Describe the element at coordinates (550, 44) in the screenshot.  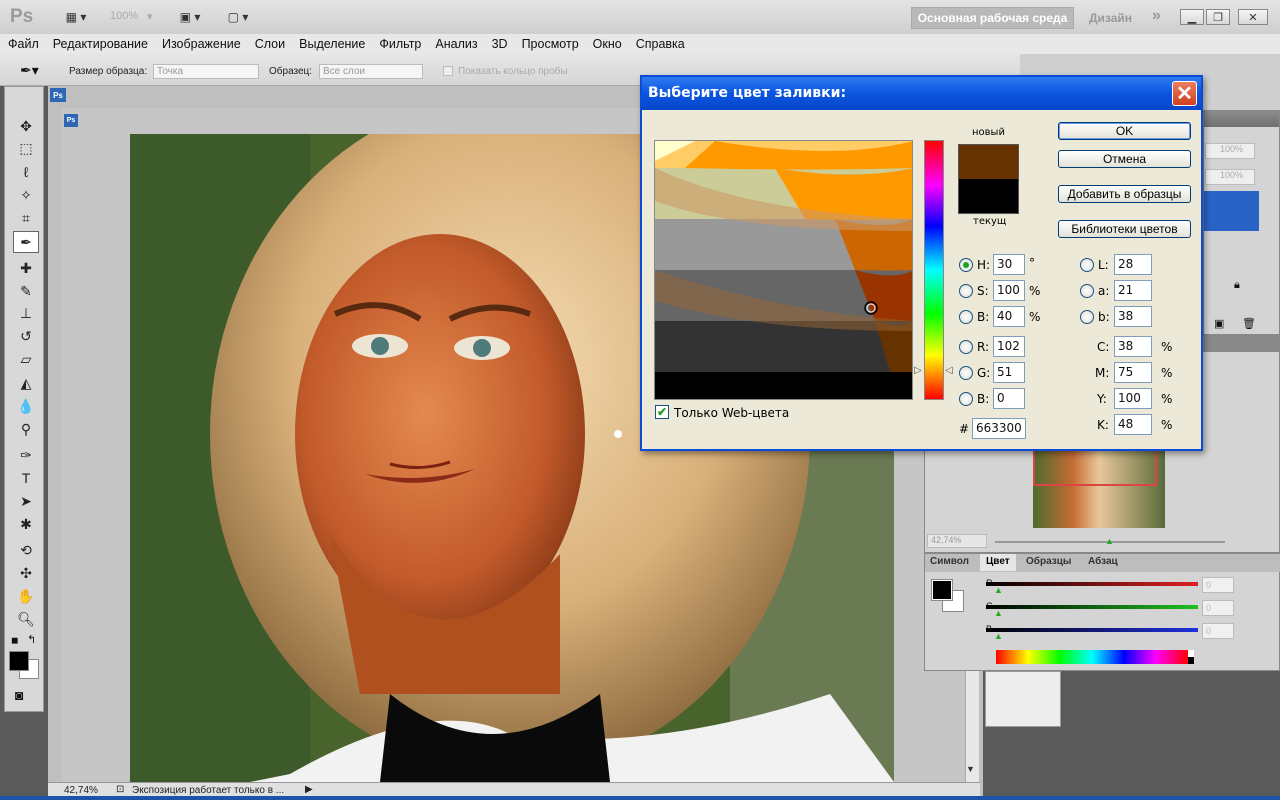
I see `menu-view: Просмотр` at that location.